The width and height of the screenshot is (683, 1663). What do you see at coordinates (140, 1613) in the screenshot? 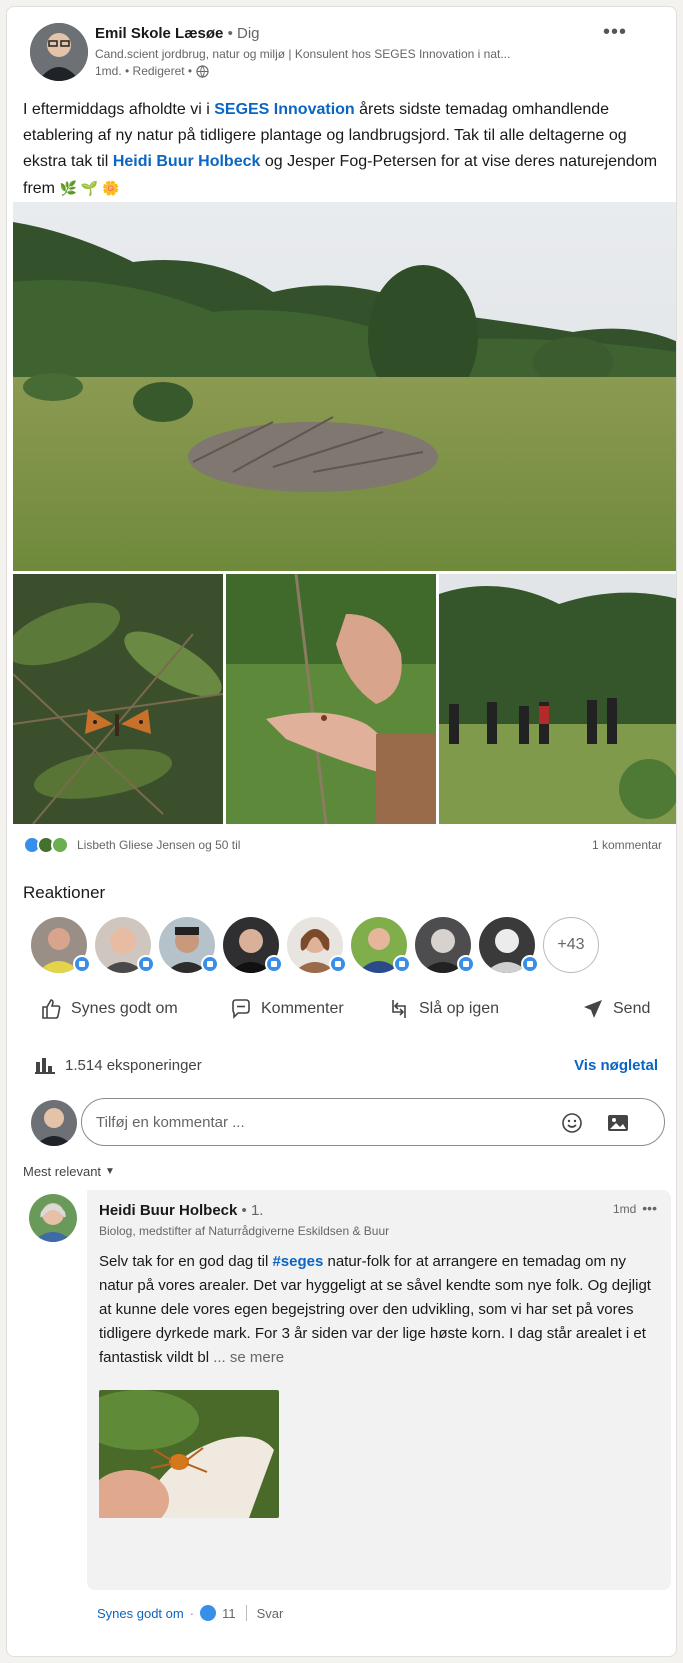
I see `reply-like-button: Synes godt om` at bounding box center [140, 1613].